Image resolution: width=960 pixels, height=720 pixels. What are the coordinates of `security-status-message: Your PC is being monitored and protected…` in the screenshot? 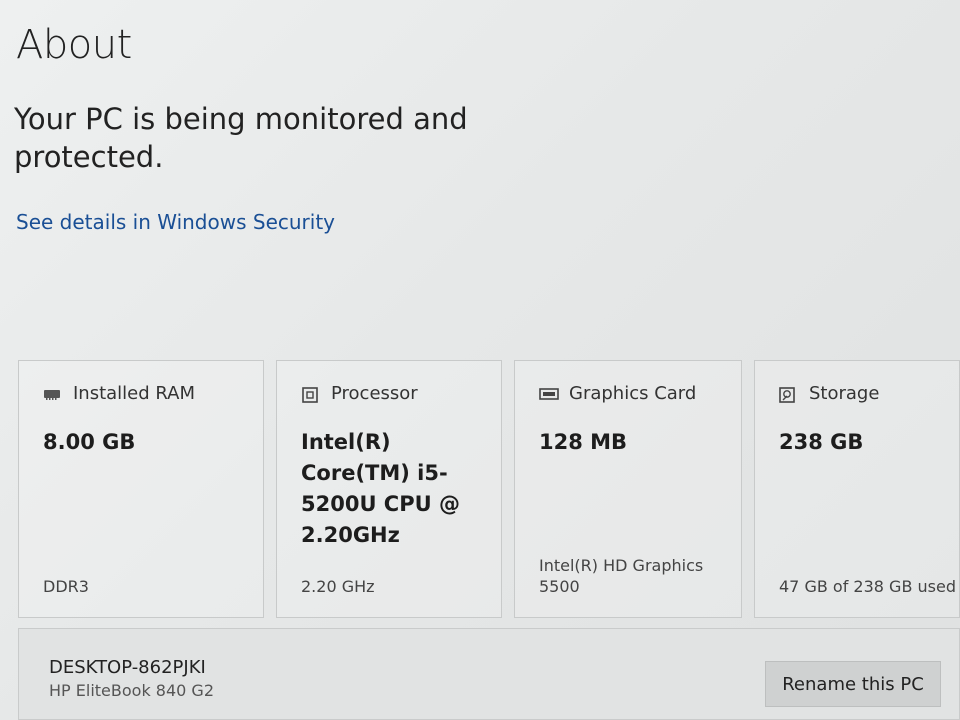 It's located at (241, 138).